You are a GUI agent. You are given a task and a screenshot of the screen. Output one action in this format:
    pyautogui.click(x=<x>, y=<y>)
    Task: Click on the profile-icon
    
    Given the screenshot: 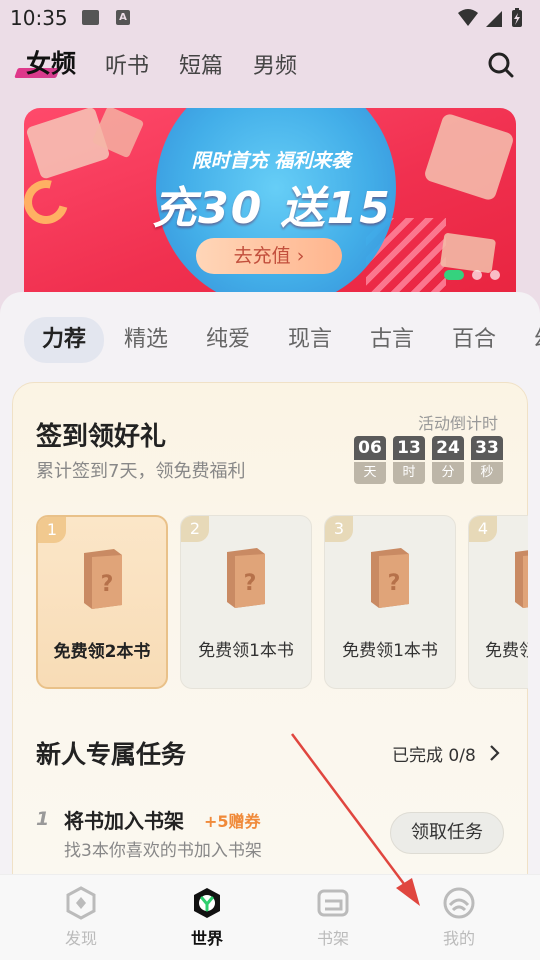 What is the action you would take?
    pyautogui.click(x=459, y=903)
    